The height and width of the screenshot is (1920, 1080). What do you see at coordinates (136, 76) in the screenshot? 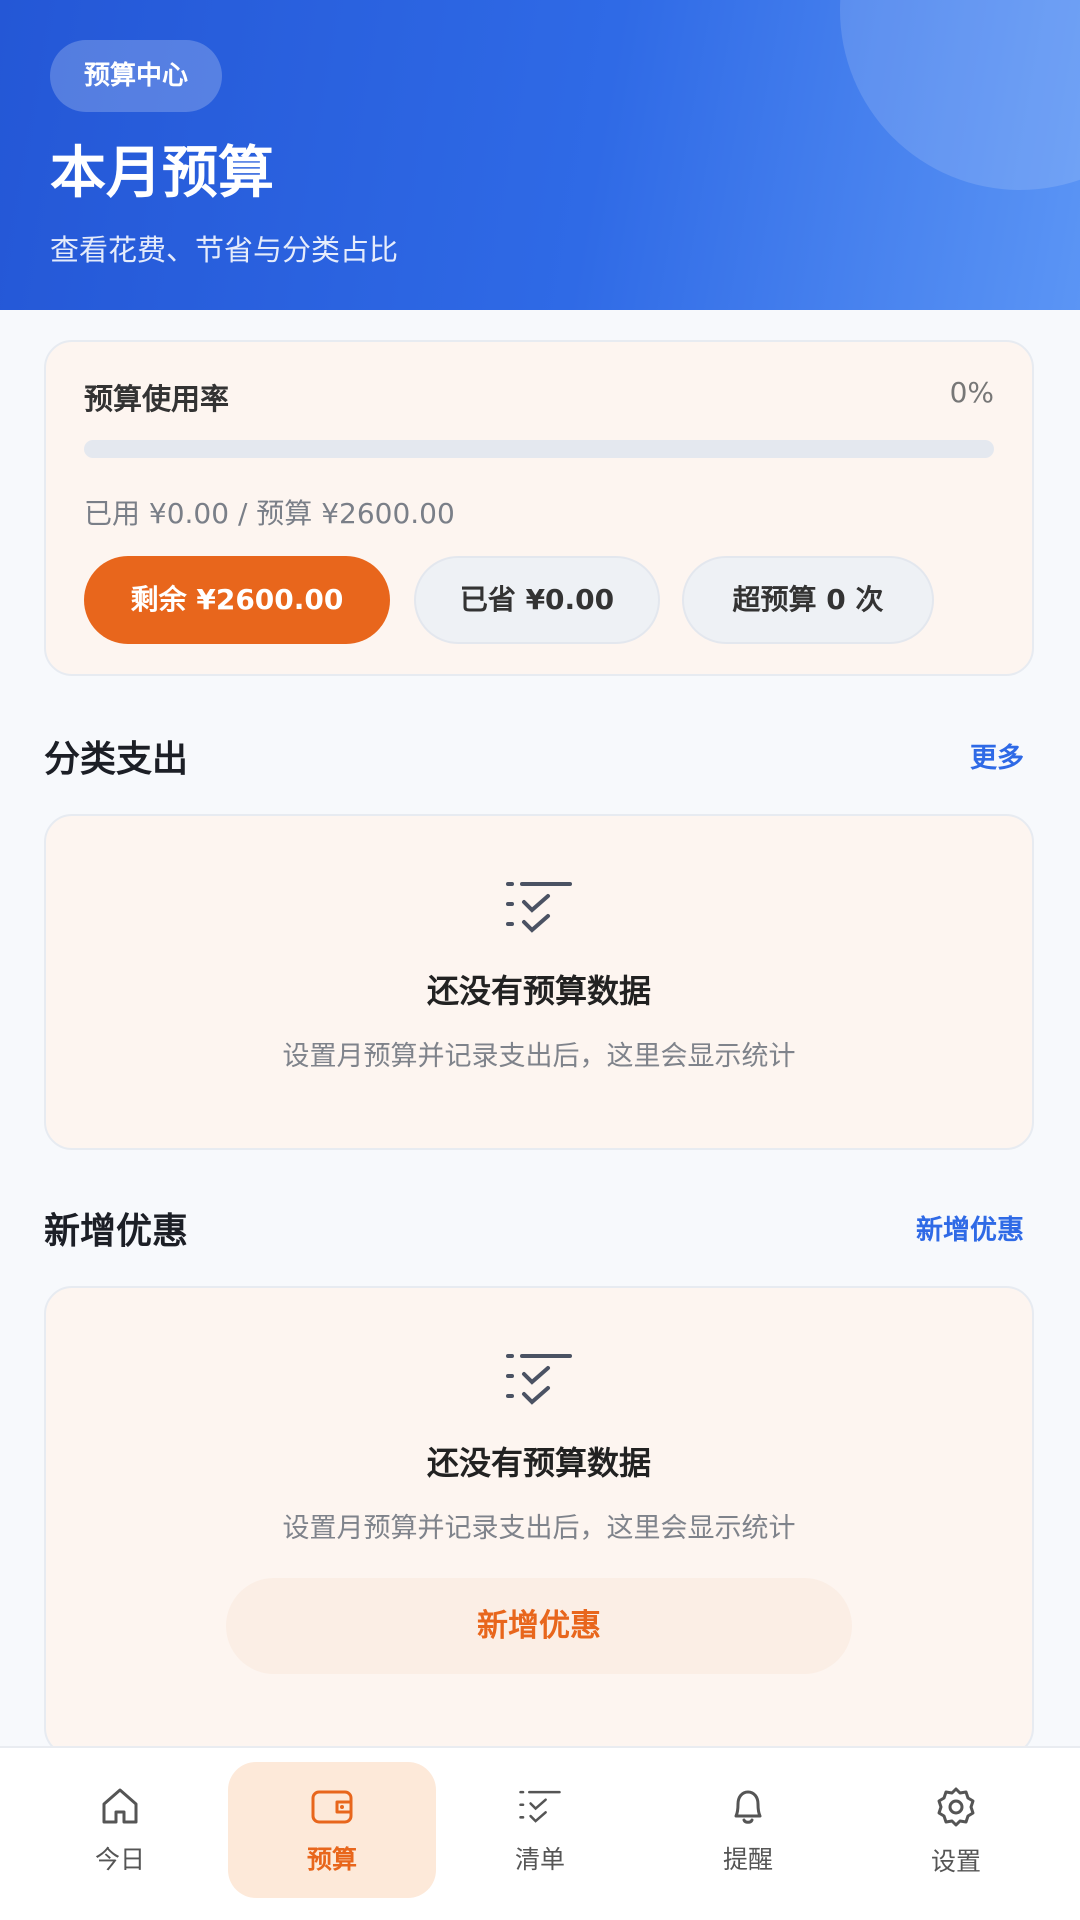
I see `budget-center-badge: 预算中心` at bounding box center [136, 76].